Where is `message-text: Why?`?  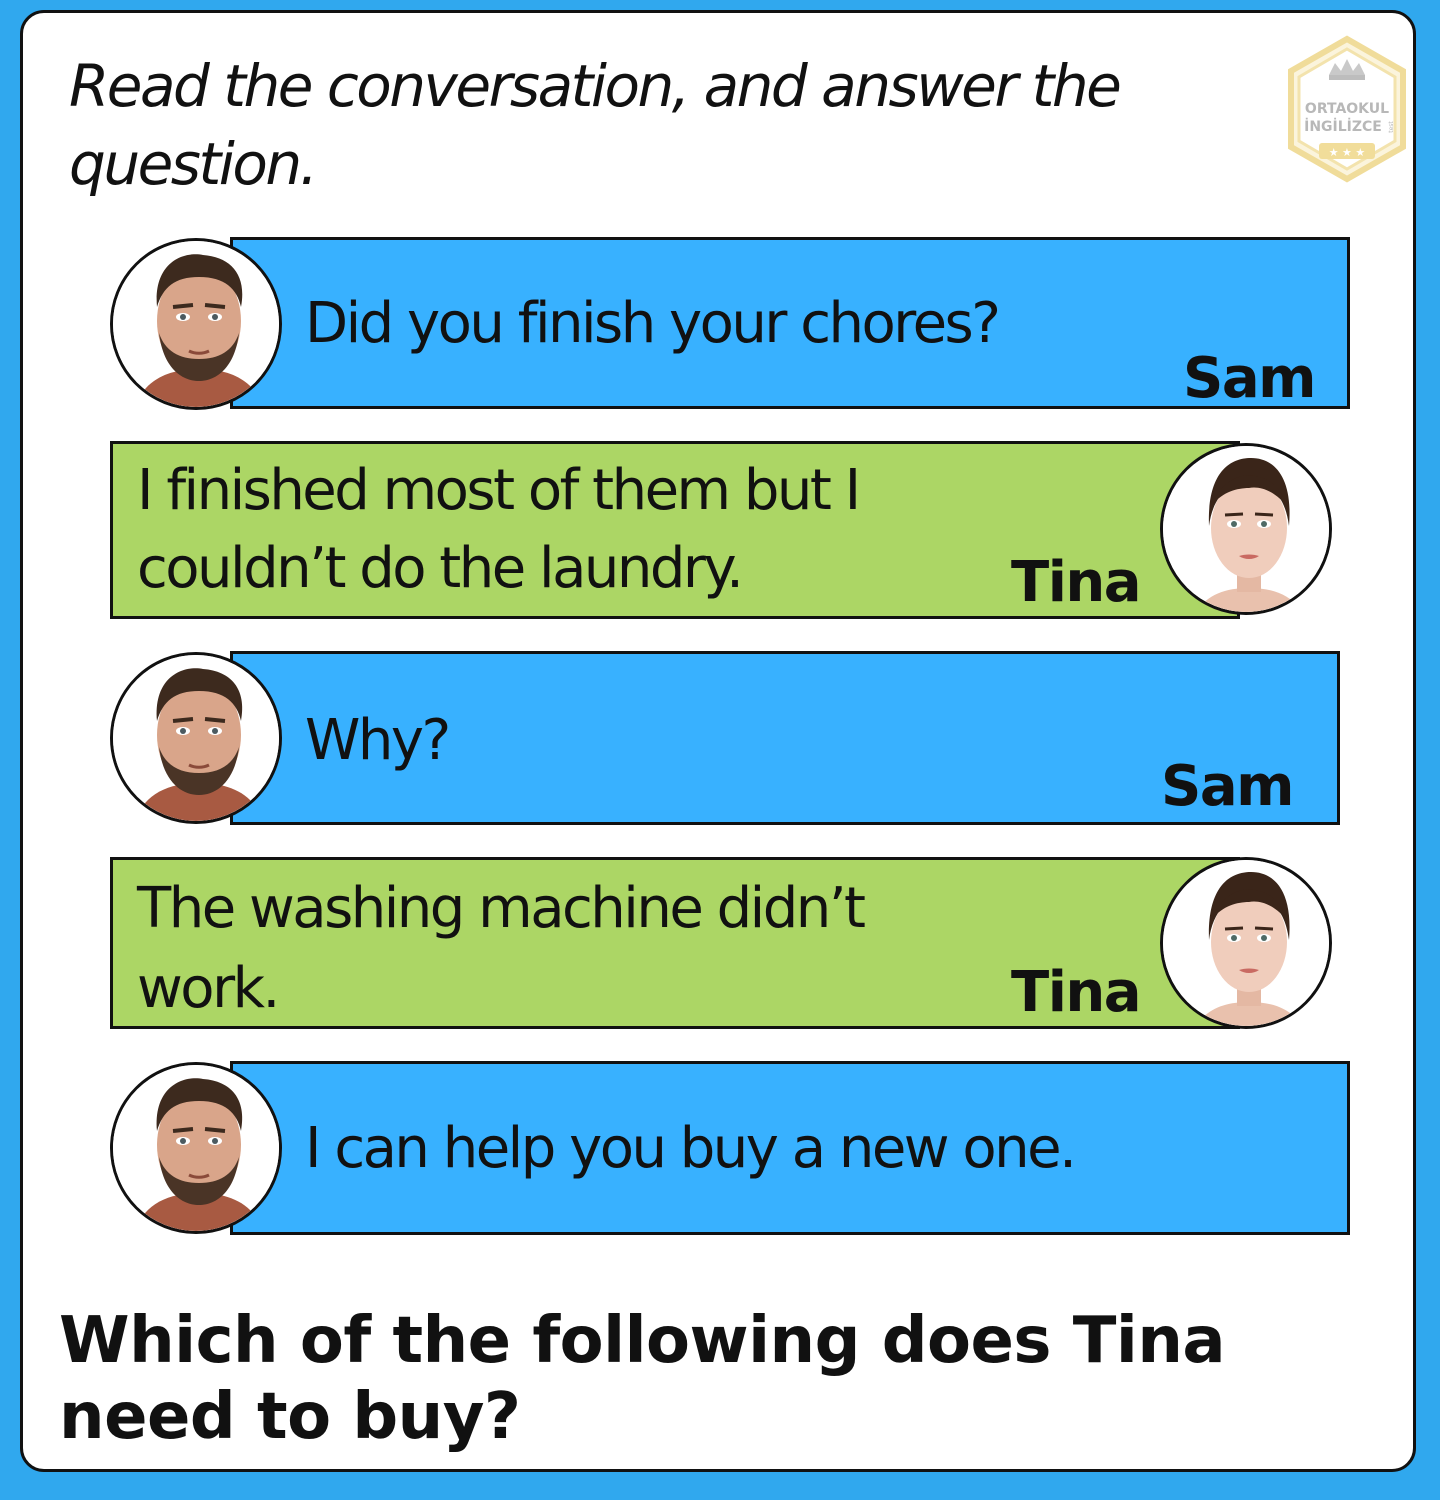
message-text: Why? is located at coordinates (378, 740).